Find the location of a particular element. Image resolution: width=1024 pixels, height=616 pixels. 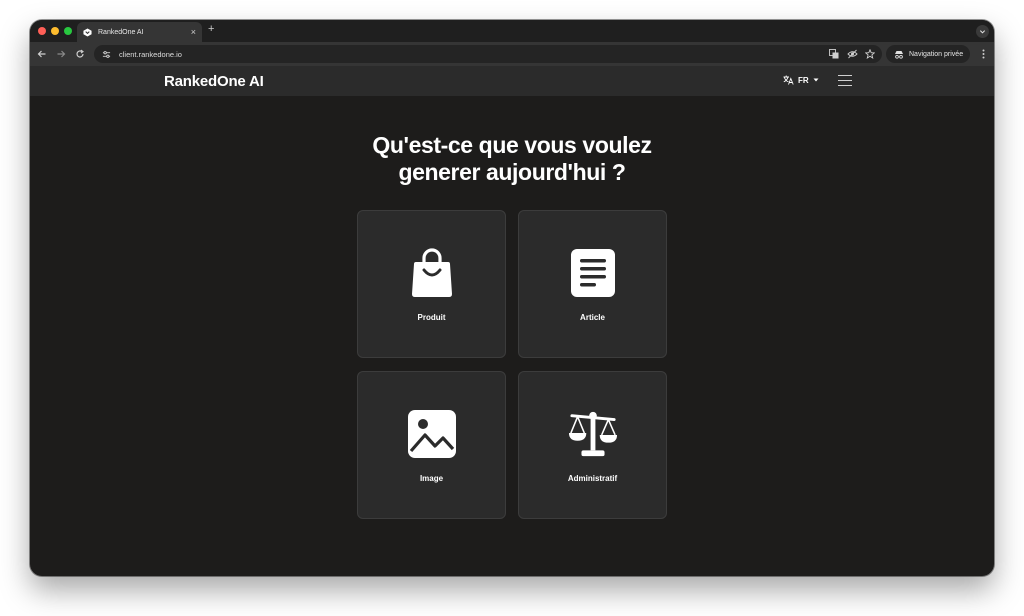

shopping-bag-icon is located at coordinates (432, 273).